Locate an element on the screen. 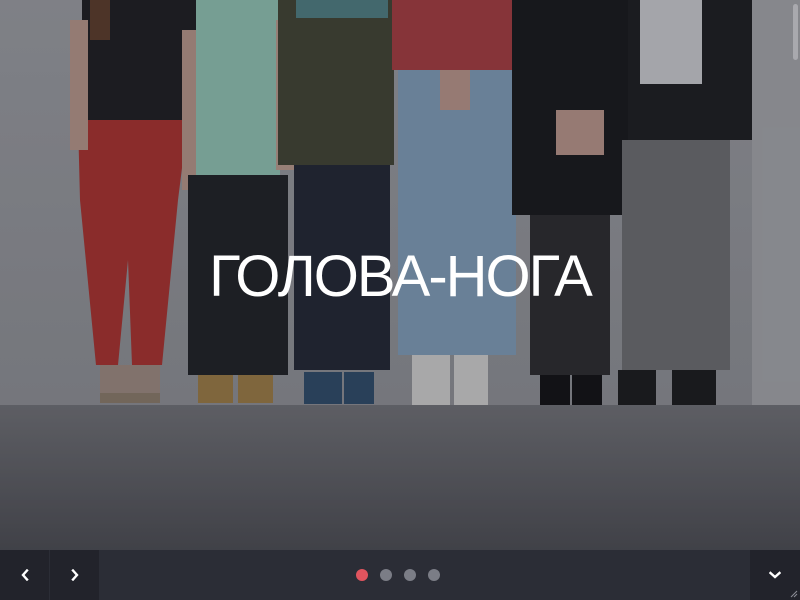 The image size is (800, 600). scroll-down-button is located at coordinates (775, 575).